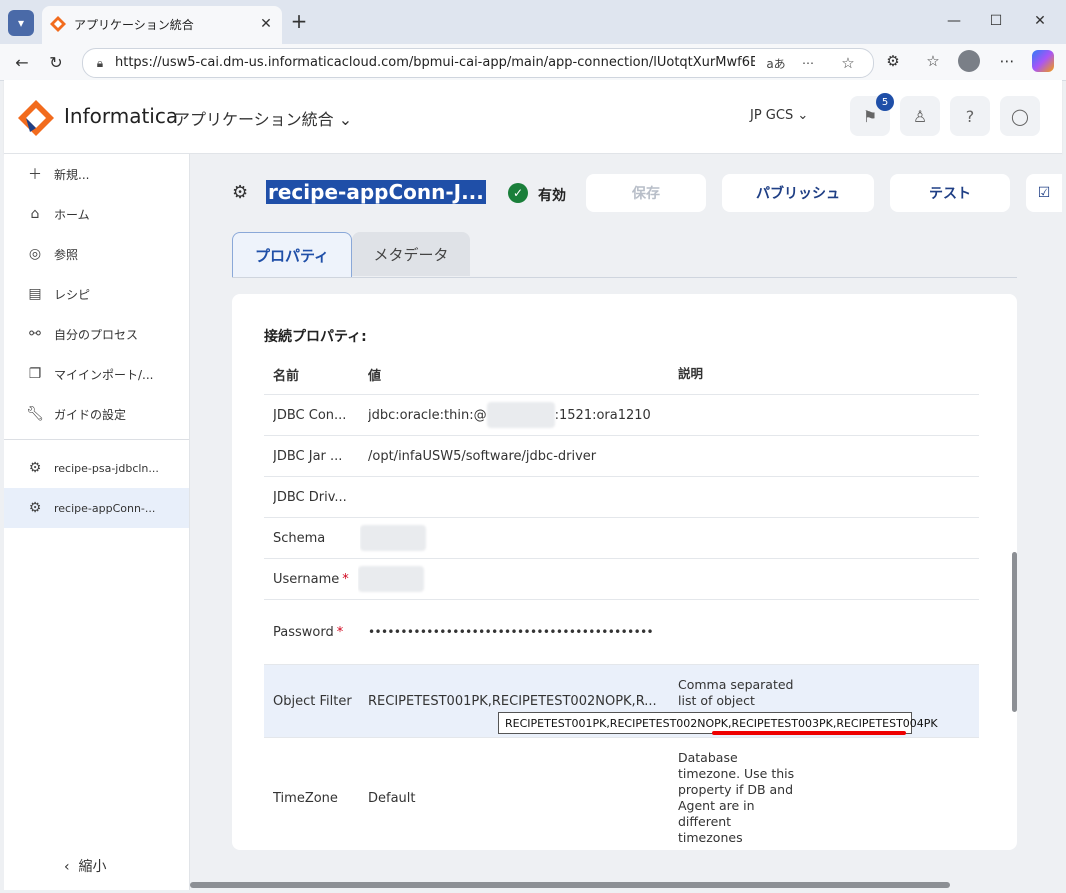  Describe the element at coordinates (96, 439) in the screenshot. I see `sidebar-divider` at that location.